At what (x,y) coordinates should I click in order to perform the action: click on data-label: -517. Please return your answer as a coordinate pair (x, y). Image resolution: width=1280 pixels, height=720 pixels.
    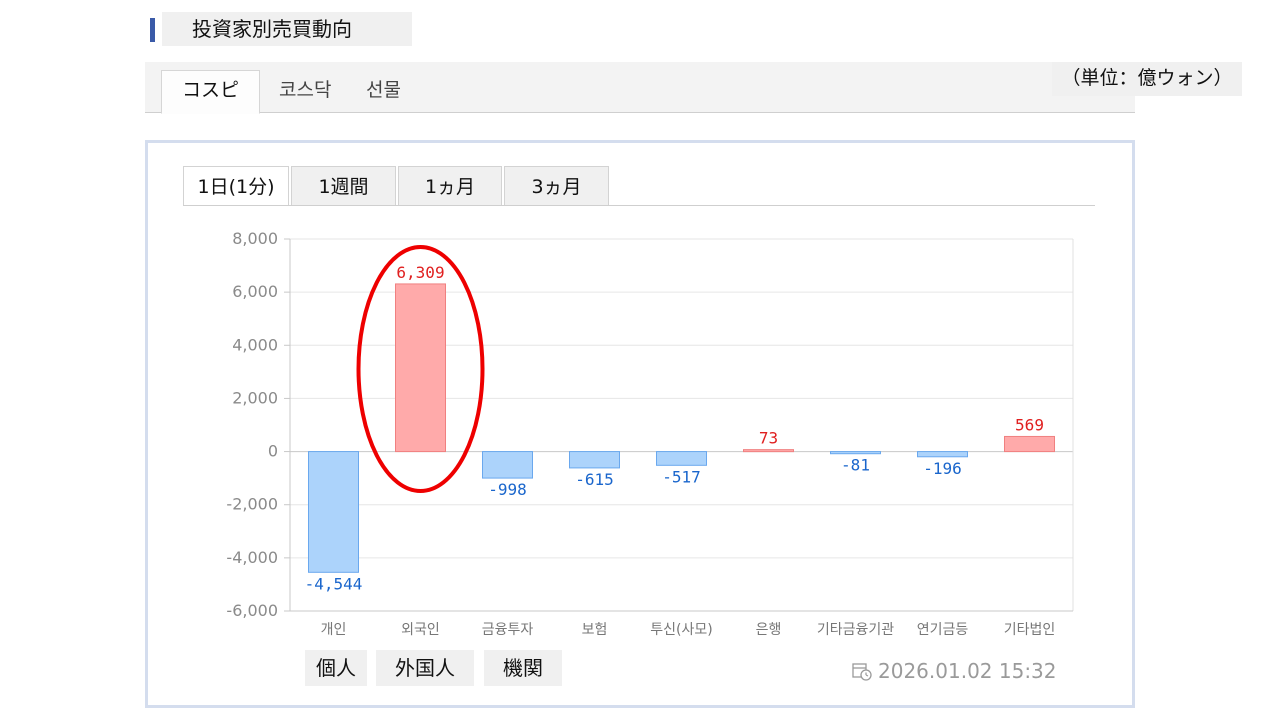
    Looking at the image, I should click on (681, 476).